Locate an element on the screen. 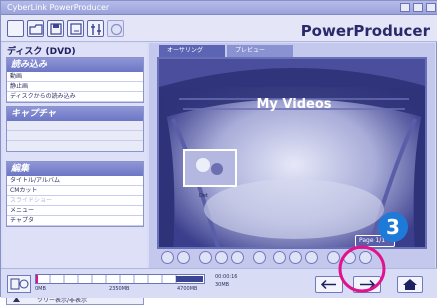  menu-item-title-album: タイトル/アルバム is located at coordinates (75, 181).